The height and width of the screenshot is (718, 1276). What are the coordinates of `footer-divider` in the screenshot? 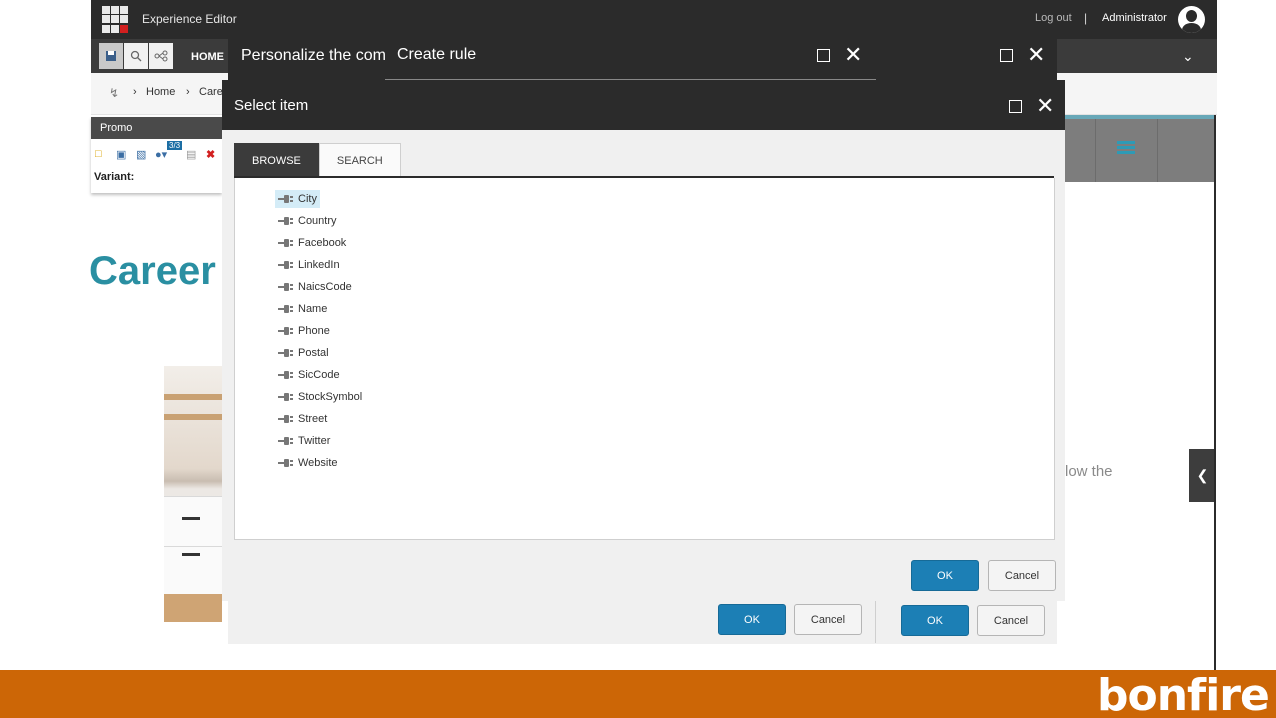 It's located at (875, 622).